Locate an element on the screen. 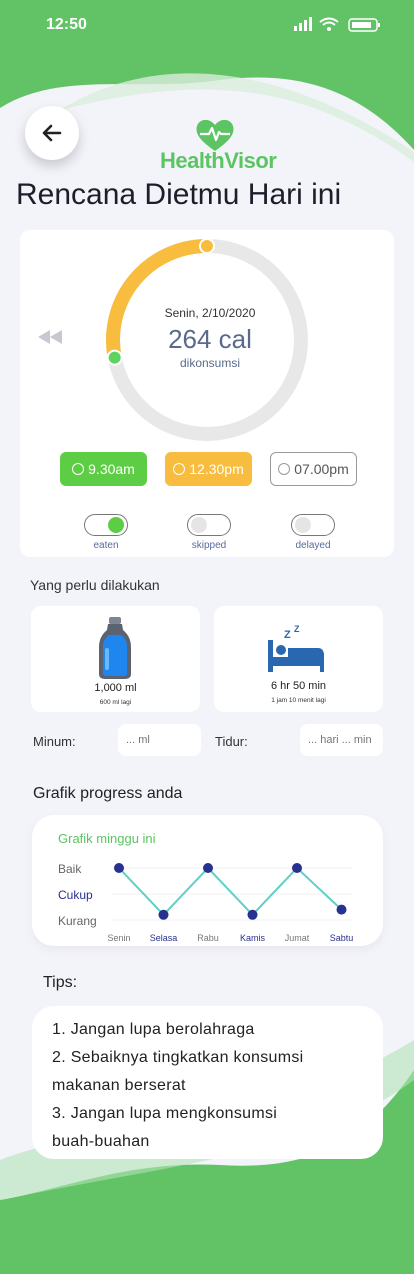 The image size is (414, 1274). x-tick-label: Sabtu is located at coordinates (342, 938).